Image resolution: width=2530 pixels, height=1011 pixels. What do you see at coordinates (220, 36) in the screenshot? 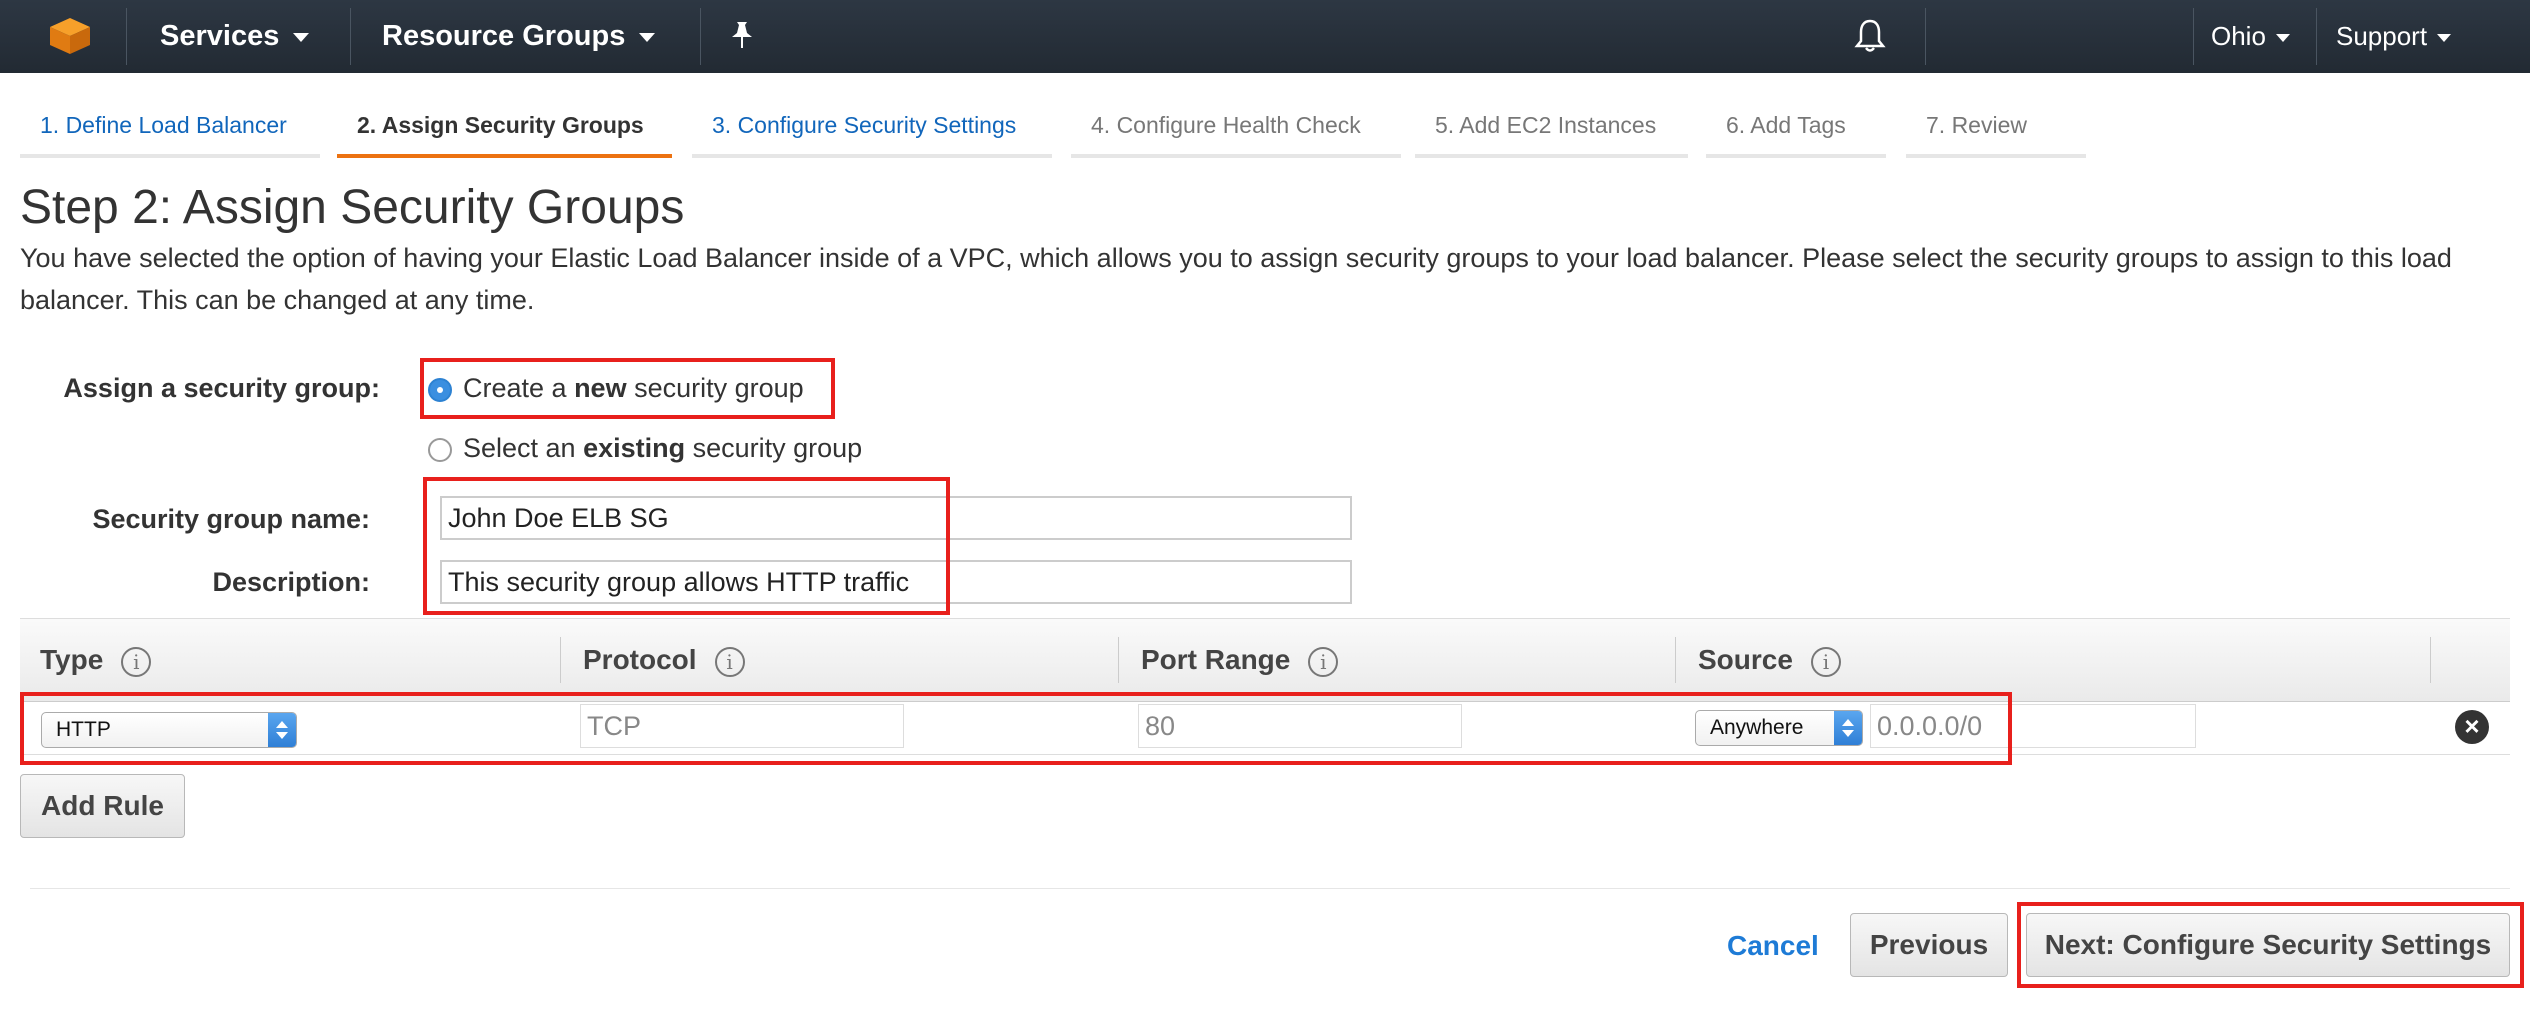
I see `services-label: Services` at bounding box center [220, 36].